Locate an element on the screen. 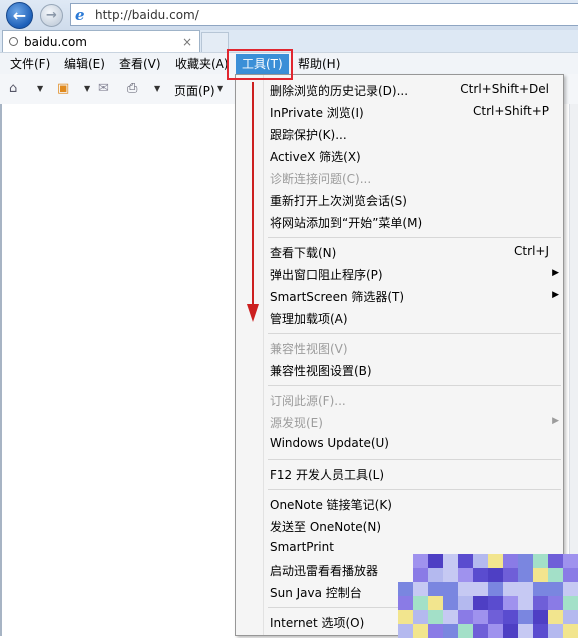  home-dropdown-icon: ▼ is located at coordinates (40, 88).